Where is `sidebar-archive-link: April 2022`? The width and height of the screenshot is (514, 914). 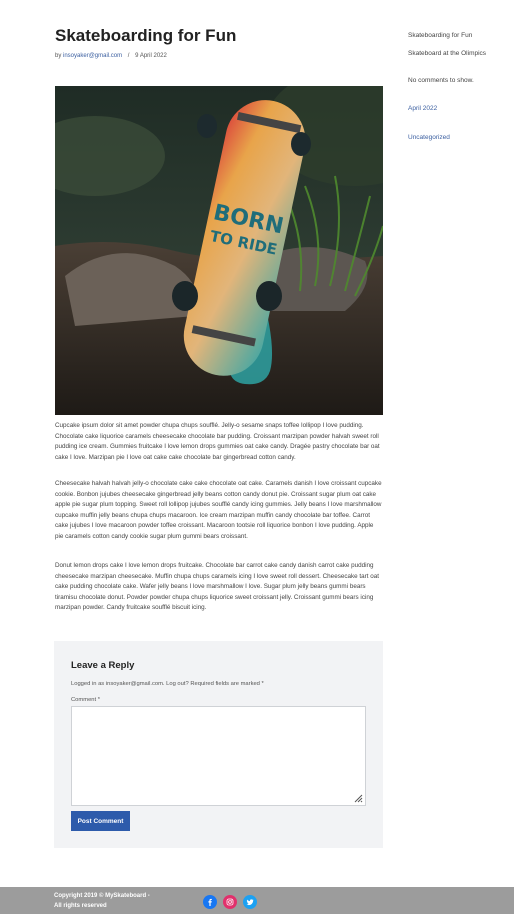 sidebar-archive-link: April 2022 is located at coordinates (422, 108).